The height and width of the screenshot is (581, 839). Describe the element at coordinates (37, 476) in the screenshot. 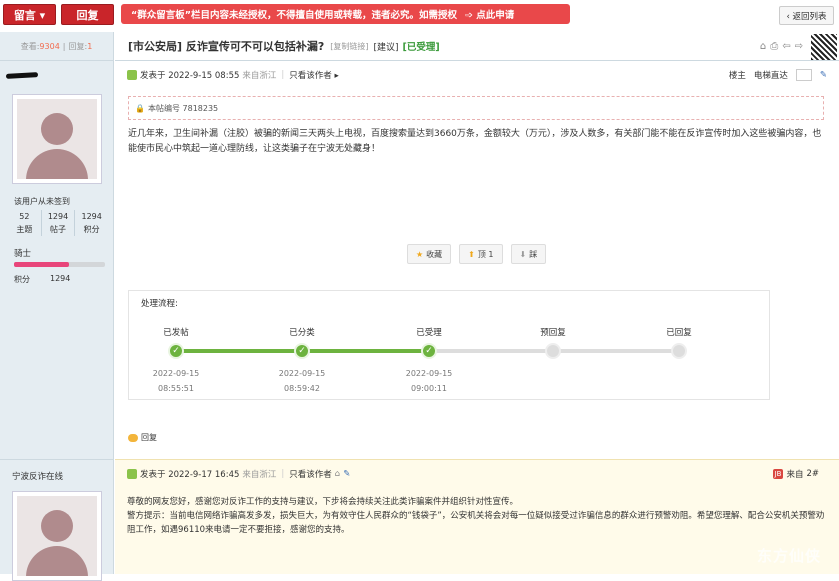

I see `reply-username: 宁波反诈在线` at that location.